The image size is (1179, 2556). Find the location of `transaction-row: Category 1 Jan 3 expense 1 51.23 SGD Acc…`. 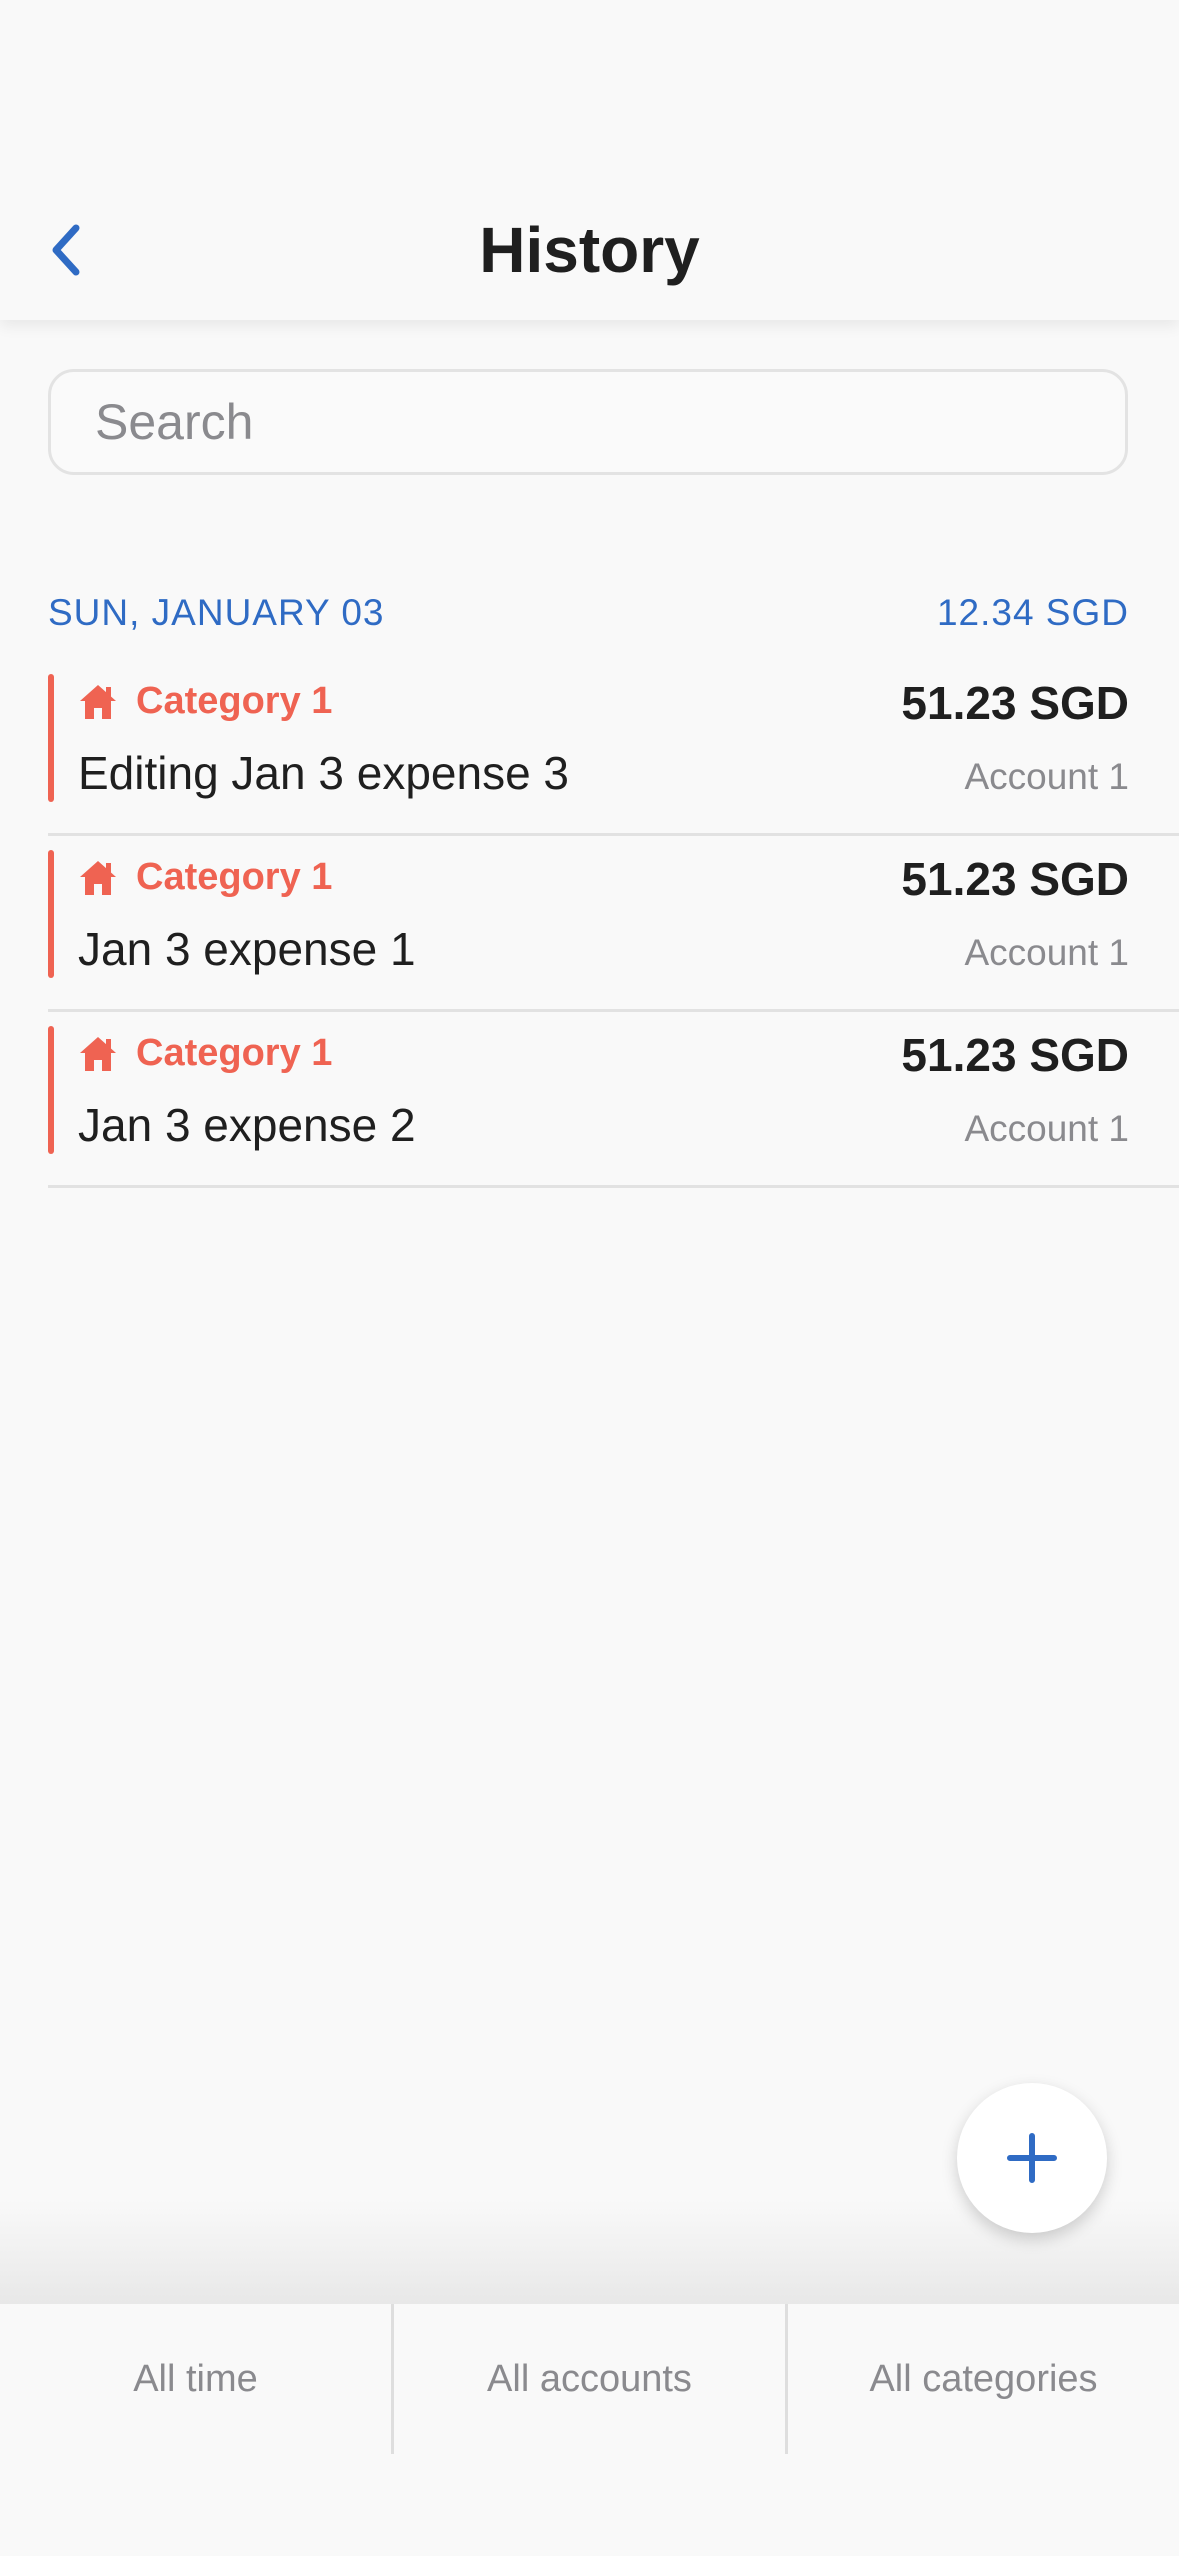

transaction-row: Category 1 Jan 3 expense 1 51.23 SGD Acc… is located at coordinates (613, 924).